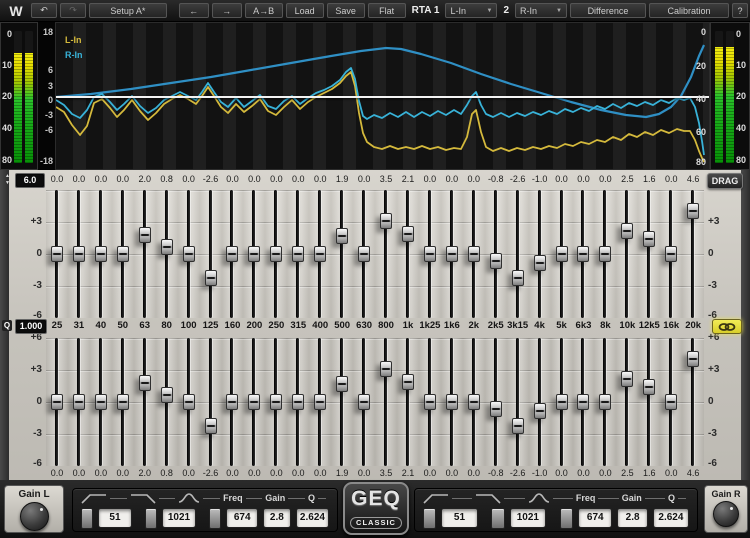 The width and height of the screenshot is (750, 538). Describe the element at coordinates (179, 518) in the screenshot. I see `lowpass-freq-display: 1021` at that location.